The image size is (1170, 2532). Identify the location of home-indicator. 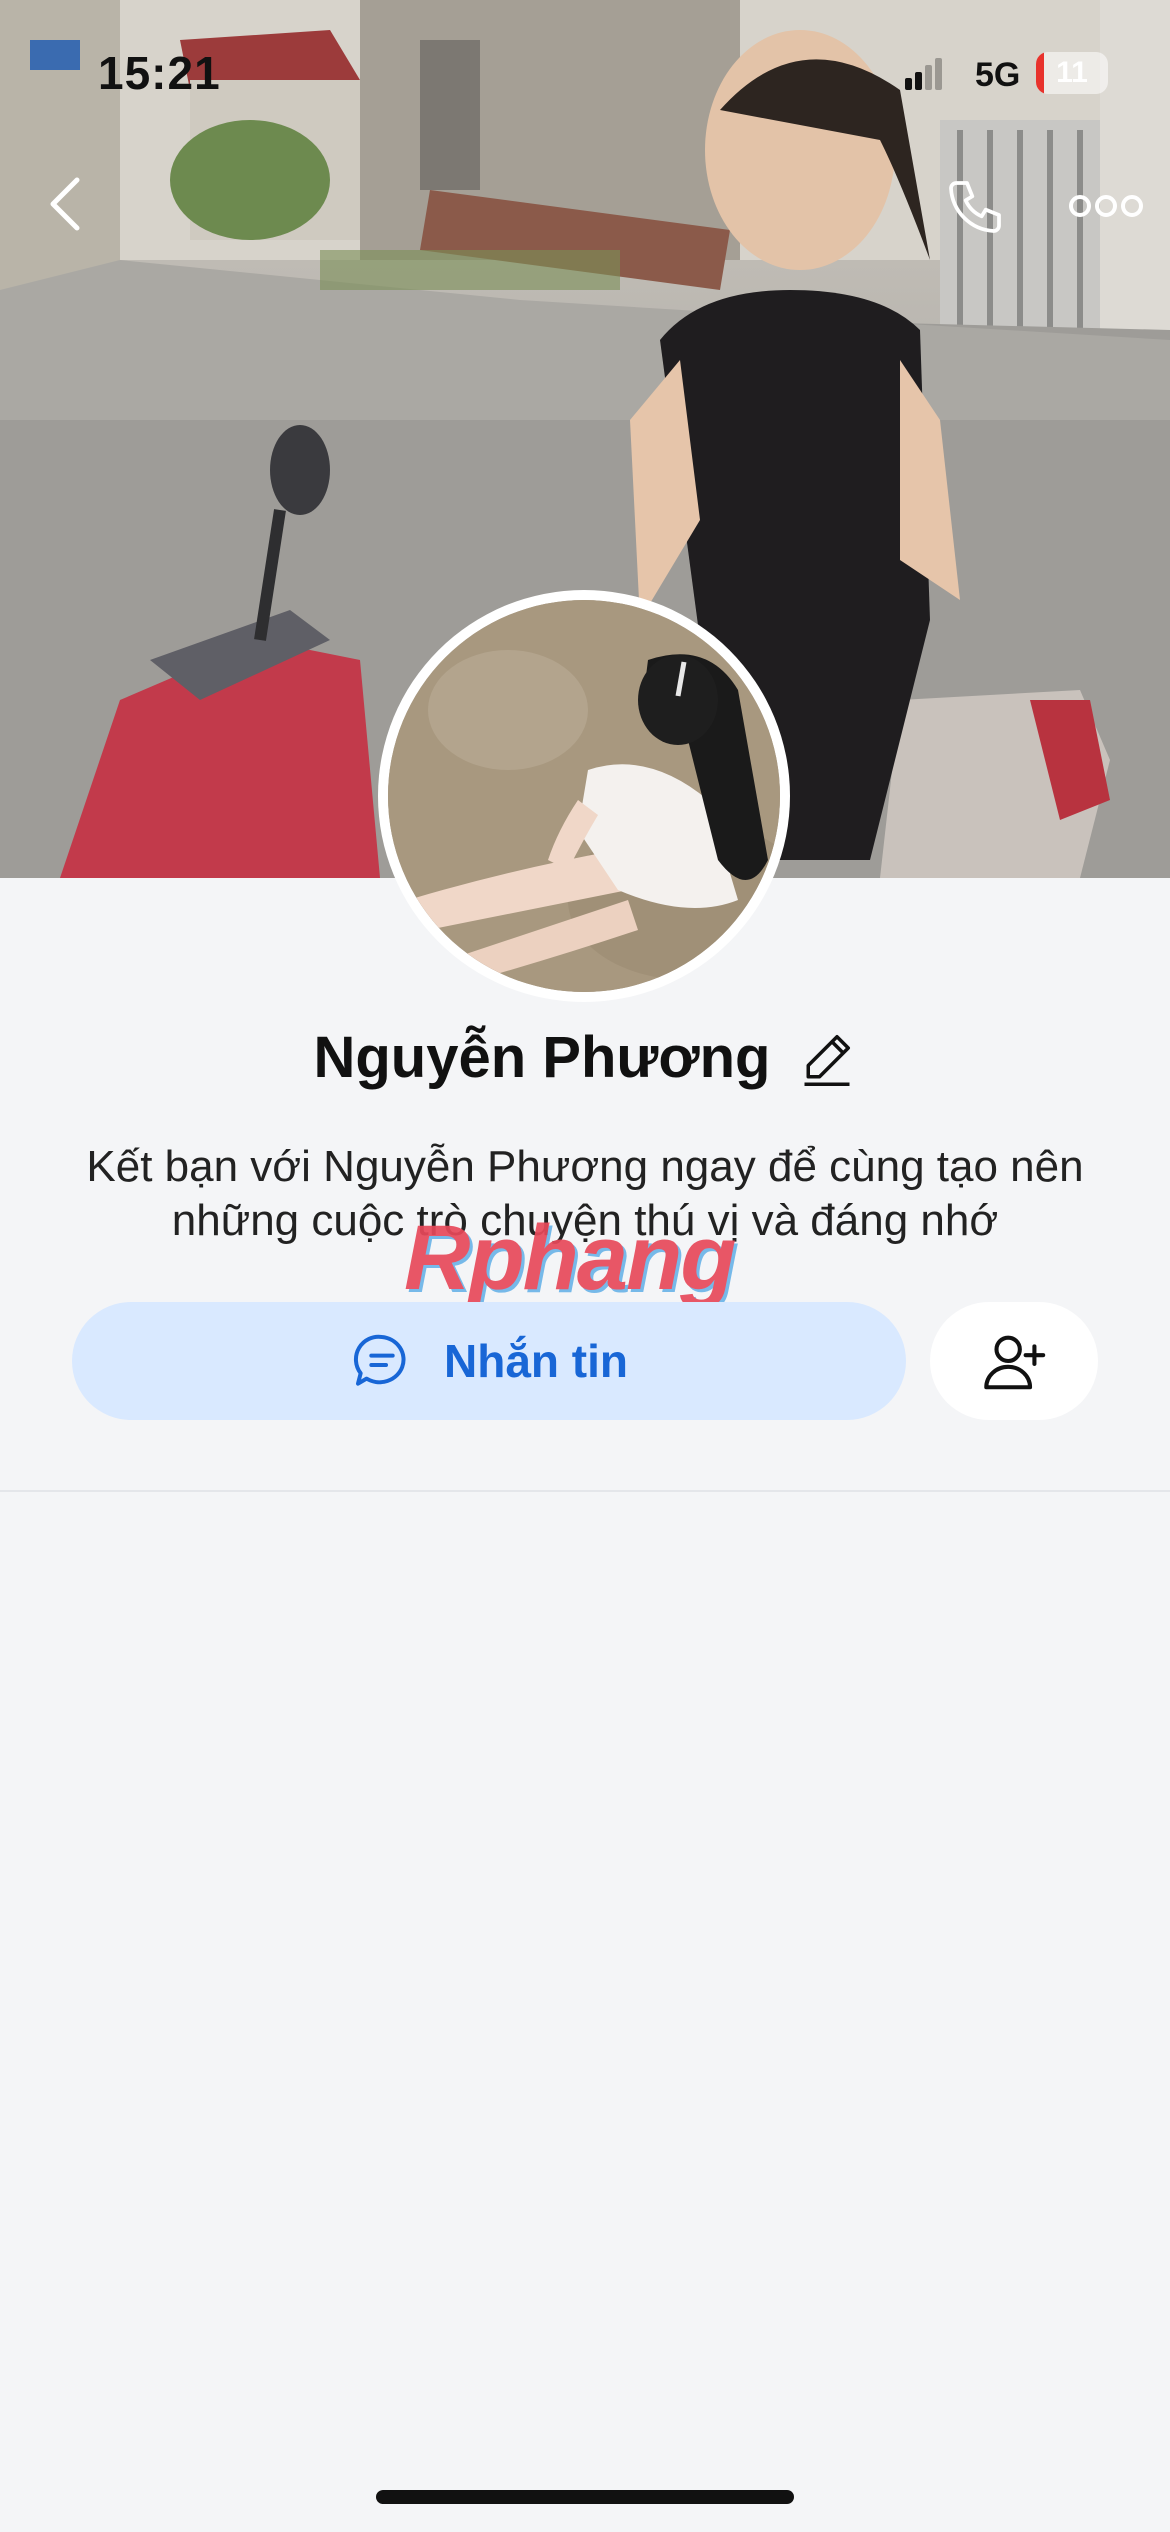
(585, 2497).